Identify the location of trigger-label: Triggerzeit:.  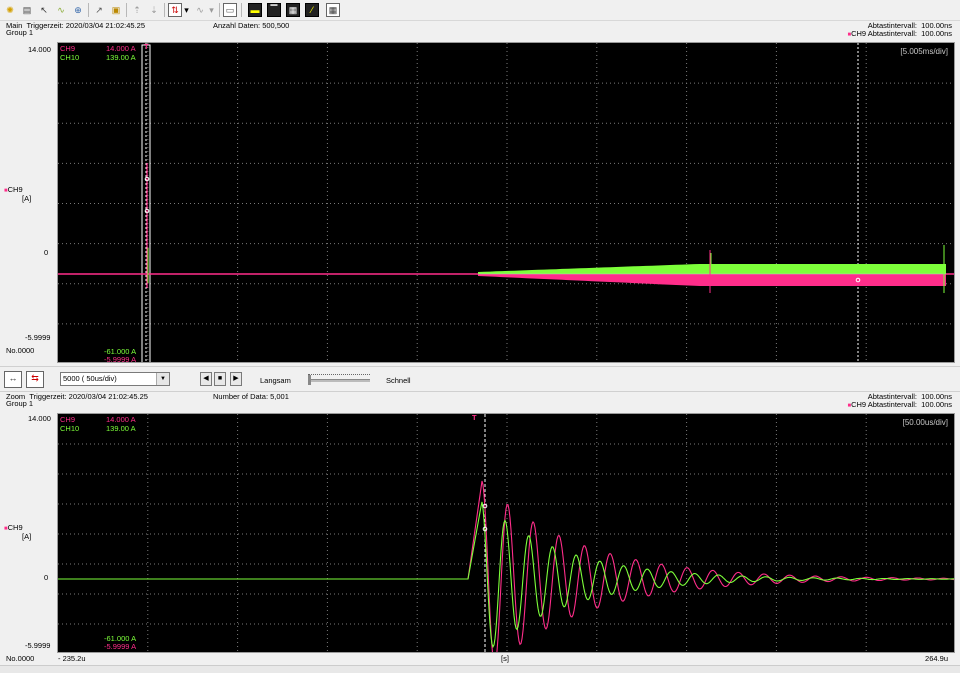
(48, 396).